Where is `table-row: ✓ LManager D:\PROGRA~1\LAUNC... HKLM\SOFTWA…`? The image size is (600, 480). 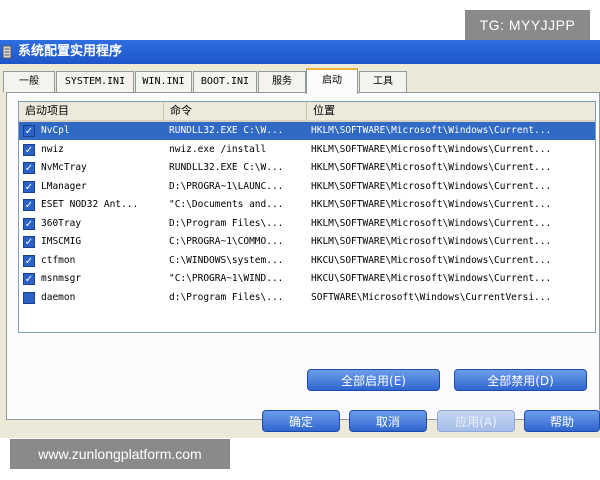
table-row: ✓ LManager D:\PROGRA~1\LAUNC... HKLM\SOFTWA… is located at coordinates (307, 187).